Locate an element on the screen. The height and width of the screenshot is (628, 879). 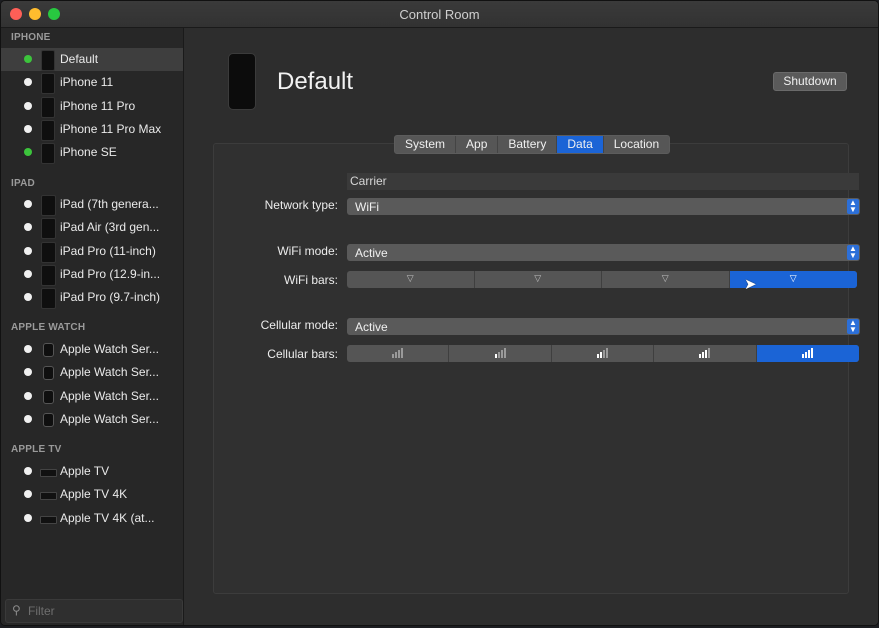
carrier-field: Carrier is located at coordinates (603, 181).